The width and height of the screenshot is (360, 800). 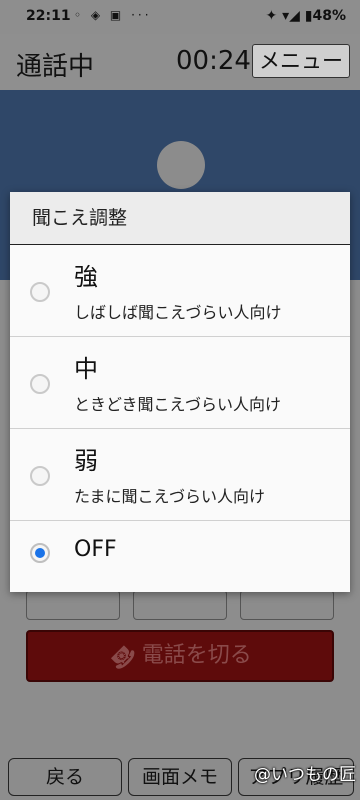 What do you see at coordinates (170, 496) in the screenshot?
I see `option-description: たまに聞こえづらい人向け` at bounding box center [170, 496].